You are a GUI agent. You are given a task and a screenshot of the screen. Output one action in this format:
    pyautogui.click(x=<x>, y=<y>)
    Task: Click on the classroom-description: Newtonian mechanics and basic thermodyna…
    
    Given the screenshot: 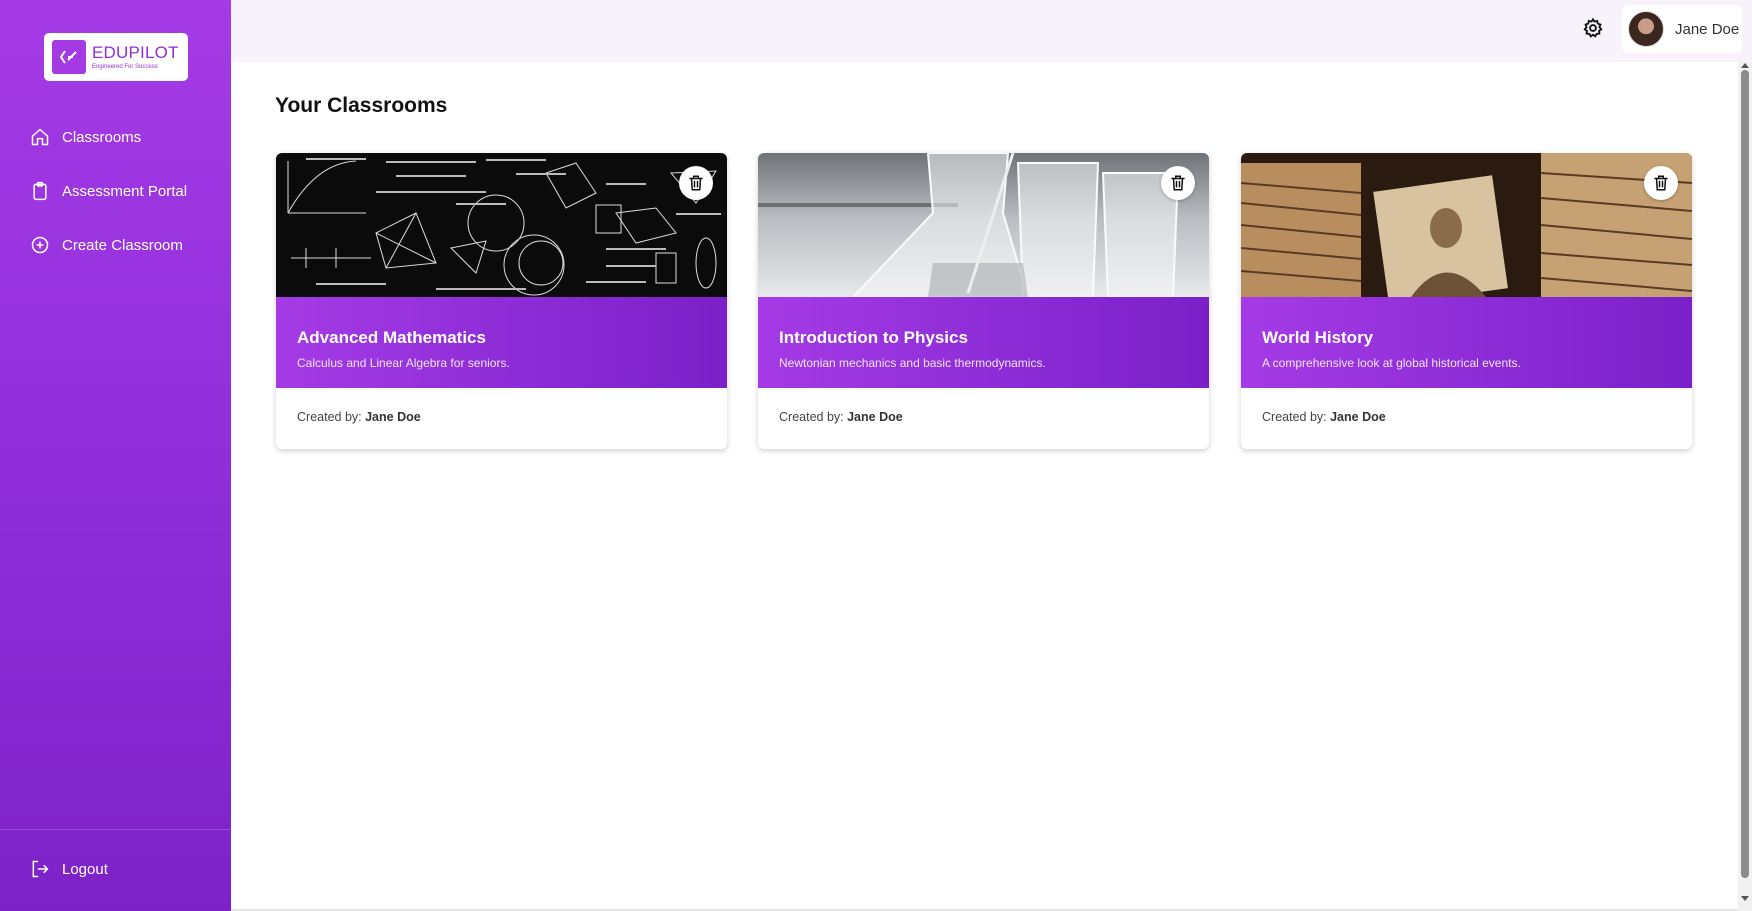 What is the action you would take?
    pyautogui.click(x=912, y=363)
    